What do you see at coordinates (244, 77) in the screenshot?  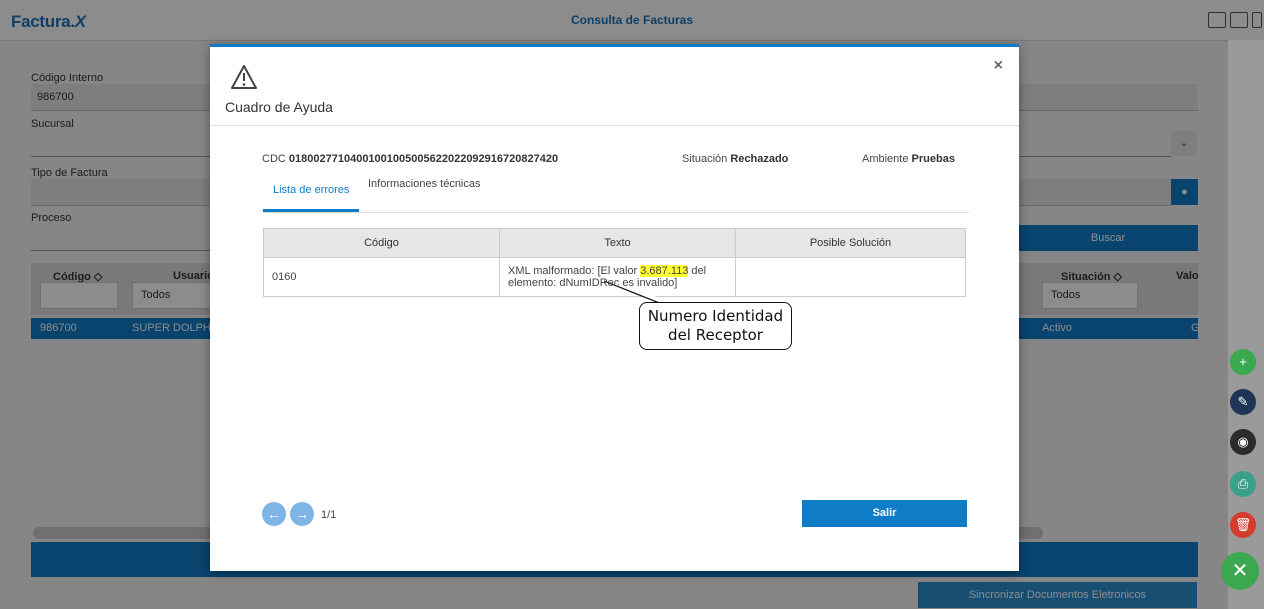 I see `warning-icon` at bounding box center [244, 77].